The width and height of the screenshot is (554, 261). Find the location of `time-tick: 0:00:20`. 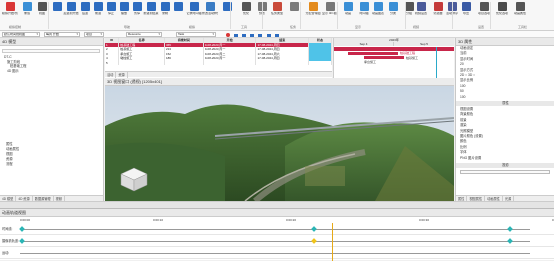

time-tick: 0:00:20 is located at coordinates (291, 220).